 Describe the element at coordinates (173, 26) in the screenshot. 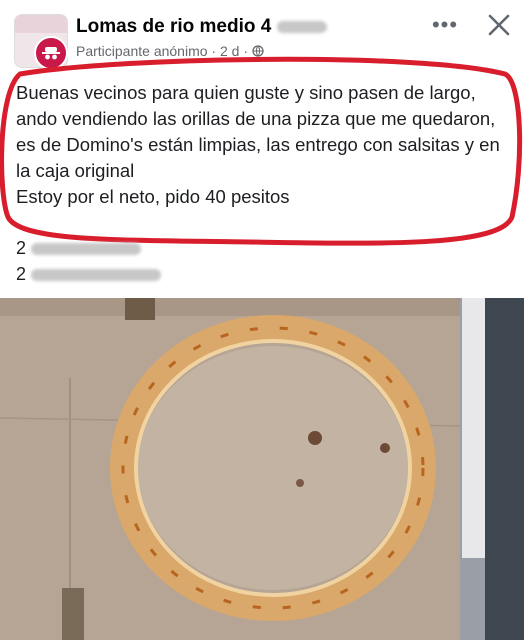

I see `group-name-text: Lomas de rio medio 4` at that location.